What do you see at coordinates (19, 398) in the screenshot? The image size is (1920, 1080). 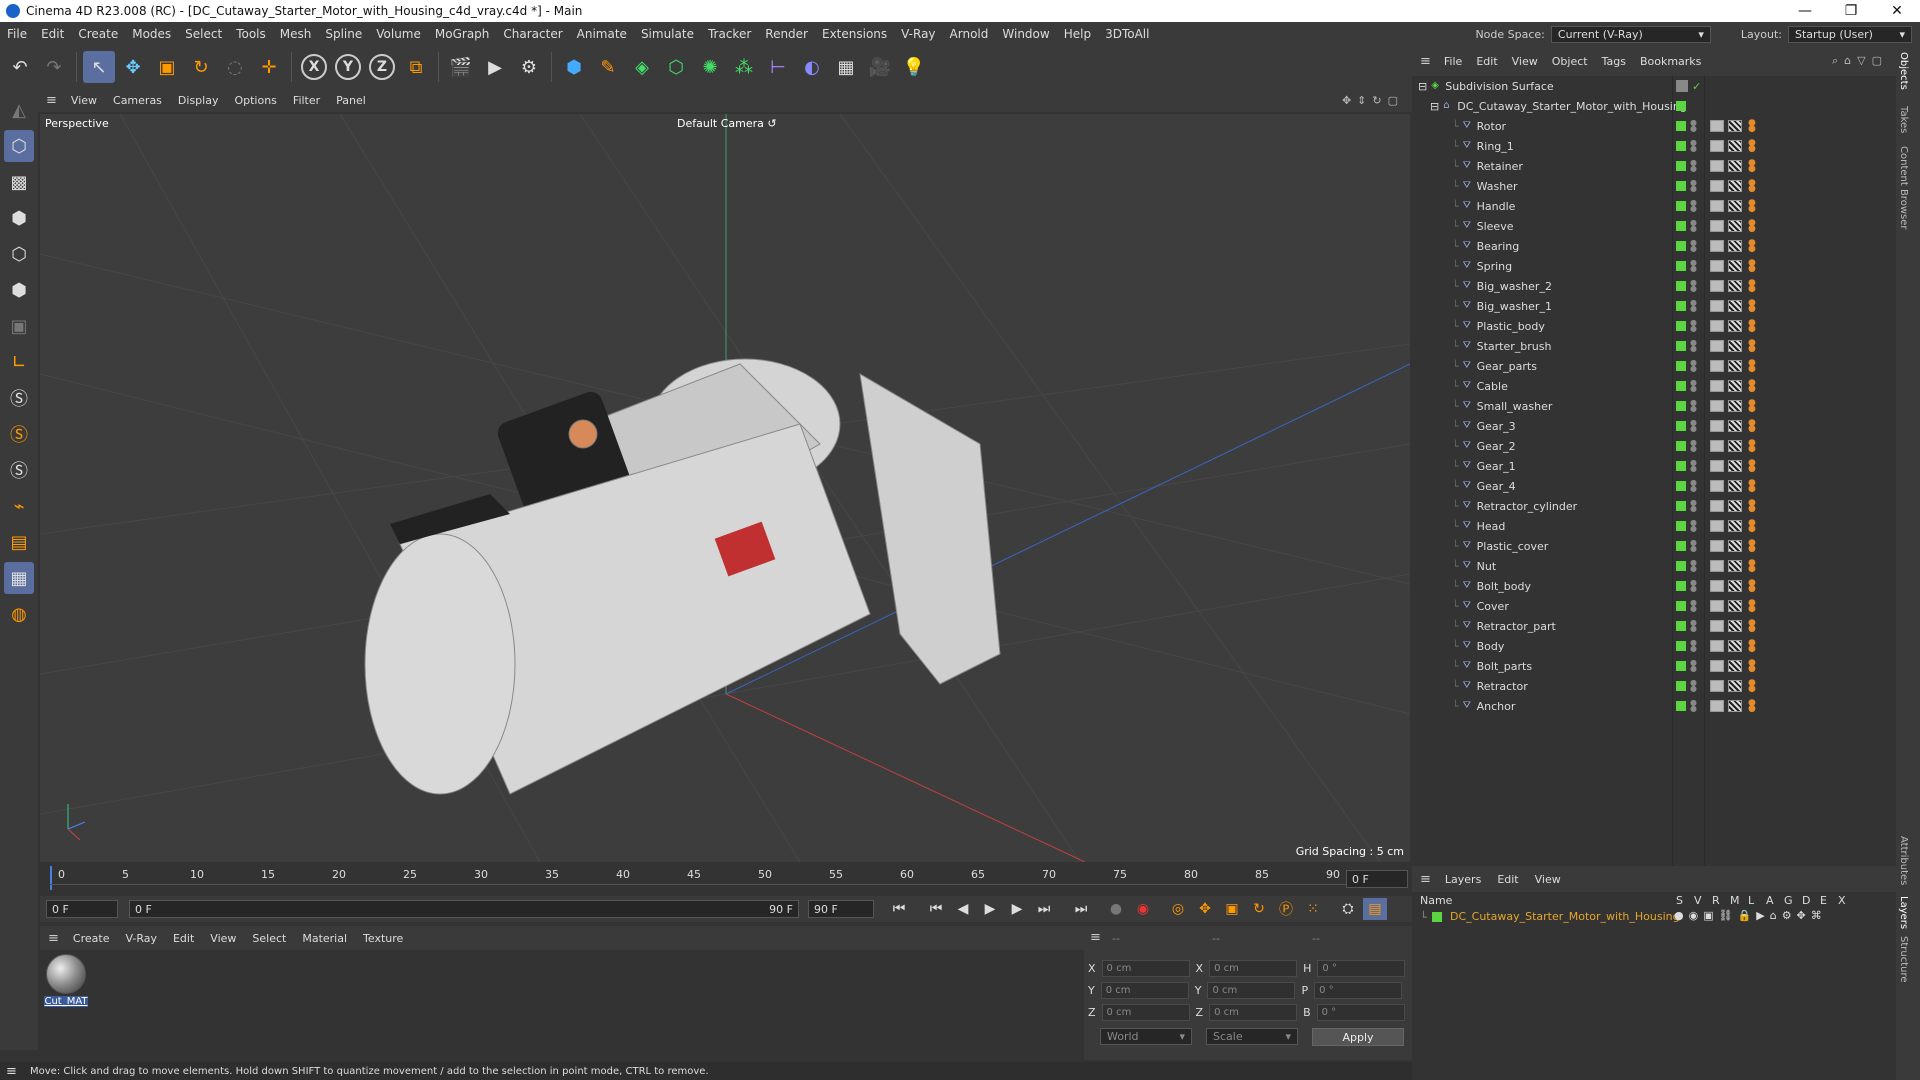 I see `snap-icon: Ⓢ` at bounding box center [19, 398].